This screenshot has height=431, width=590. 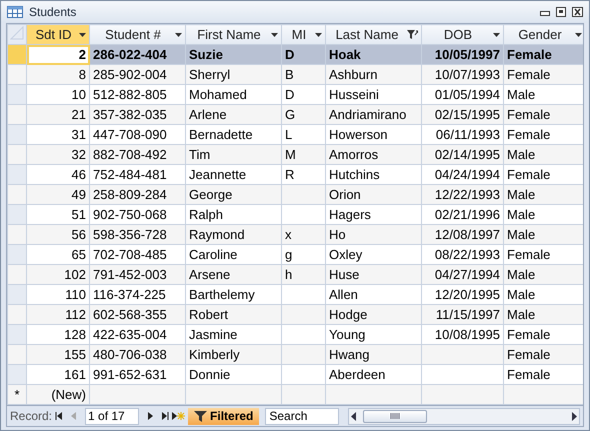 I want to click on table-cell: 12/22/1993, so click(x=463, y=194).